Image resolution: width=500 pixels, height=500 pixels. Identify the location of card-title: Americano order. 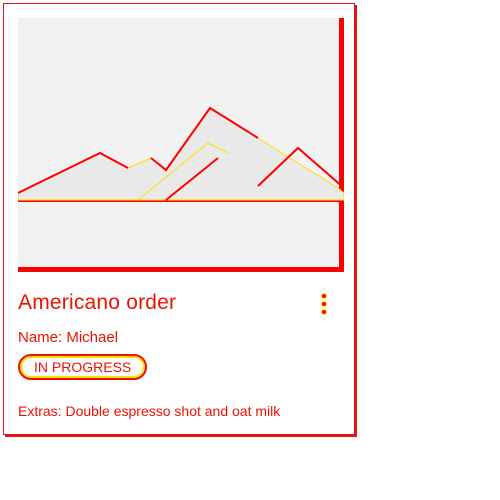
(97, 302).